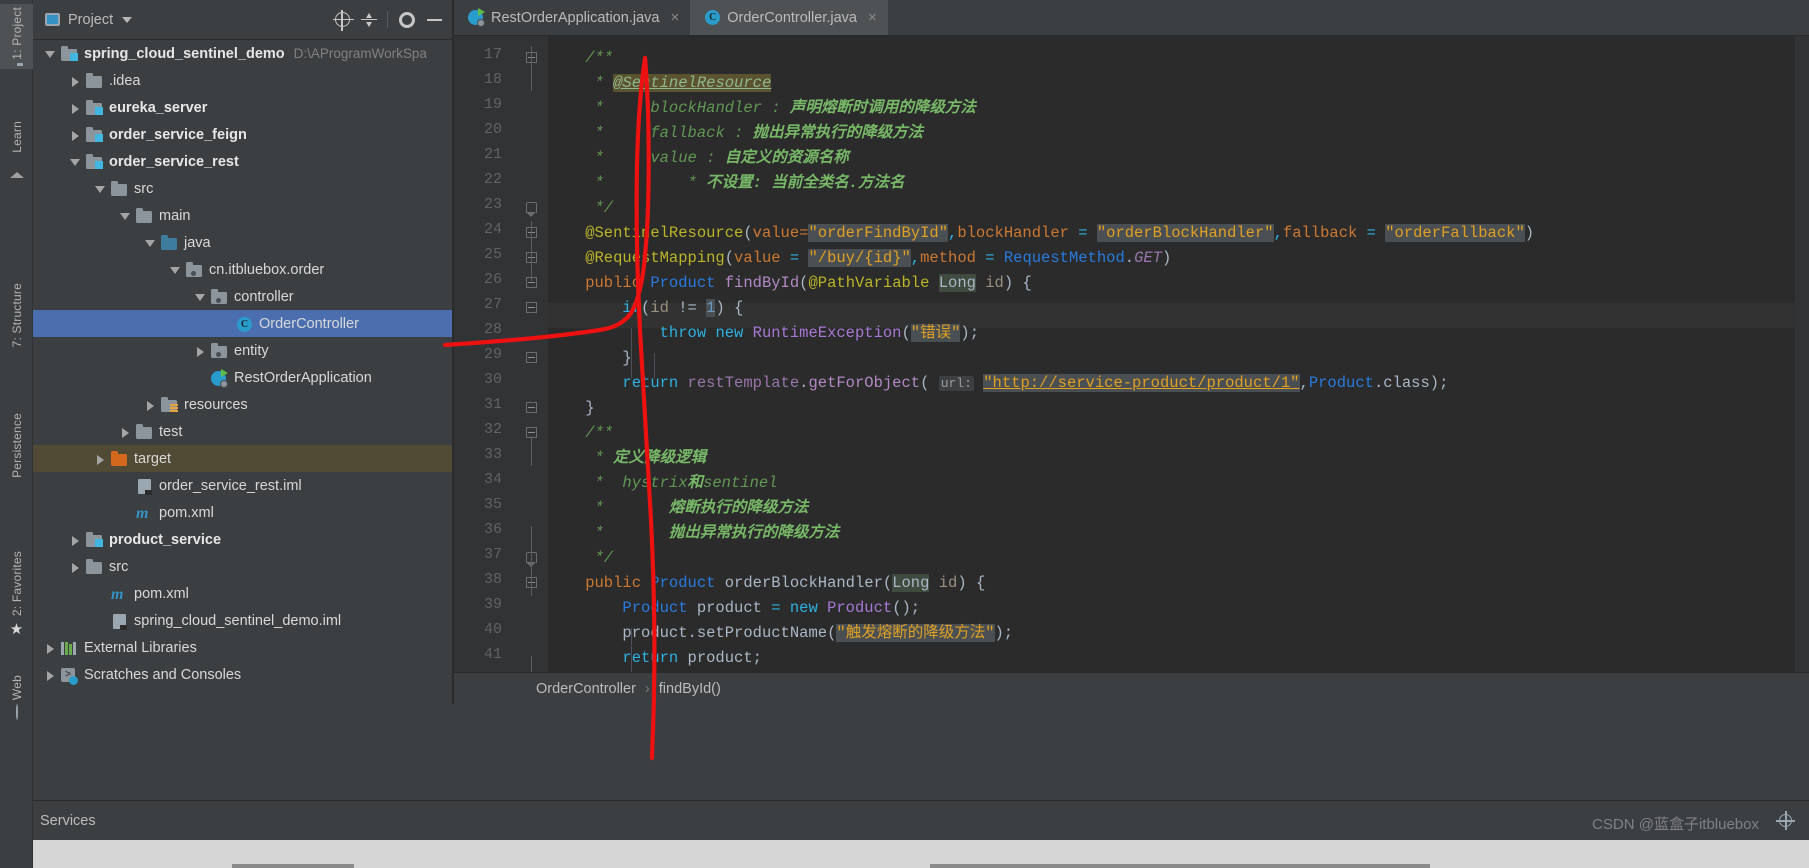  I want to click on tree-node--idea: .idea, so click(242, 80).